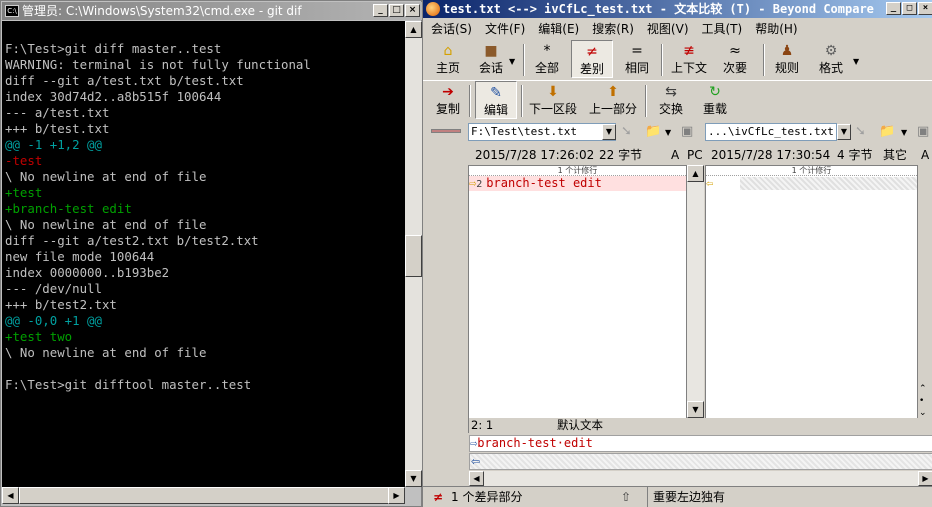 This screenshot has height=507, width=932. I want to click on left-folder-icon: 📁, so click(653, 132).